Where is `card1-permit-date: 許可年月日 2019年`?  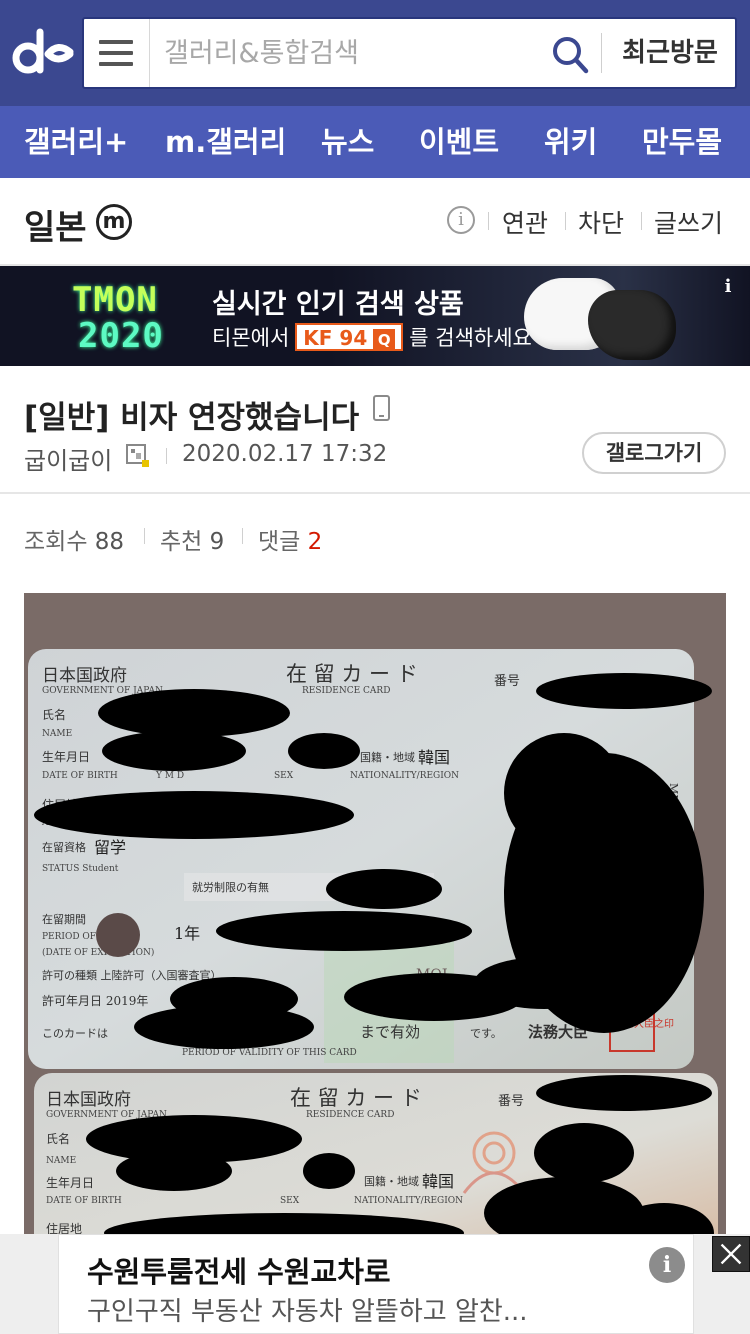 card1-permit-date: 許可年月日 2019年 is located at coordinates (95, 1001).